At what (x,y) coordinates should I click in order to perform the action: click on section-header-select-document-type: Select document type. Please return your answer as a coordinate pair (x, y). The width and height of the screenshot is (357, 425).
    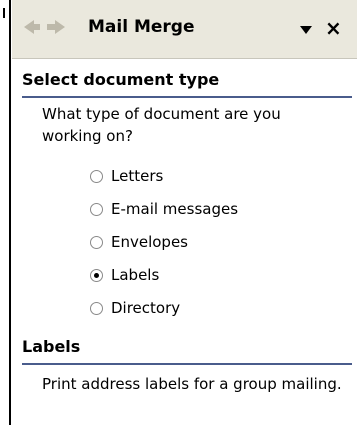
    Looking at the image, I should click on (187, 84).